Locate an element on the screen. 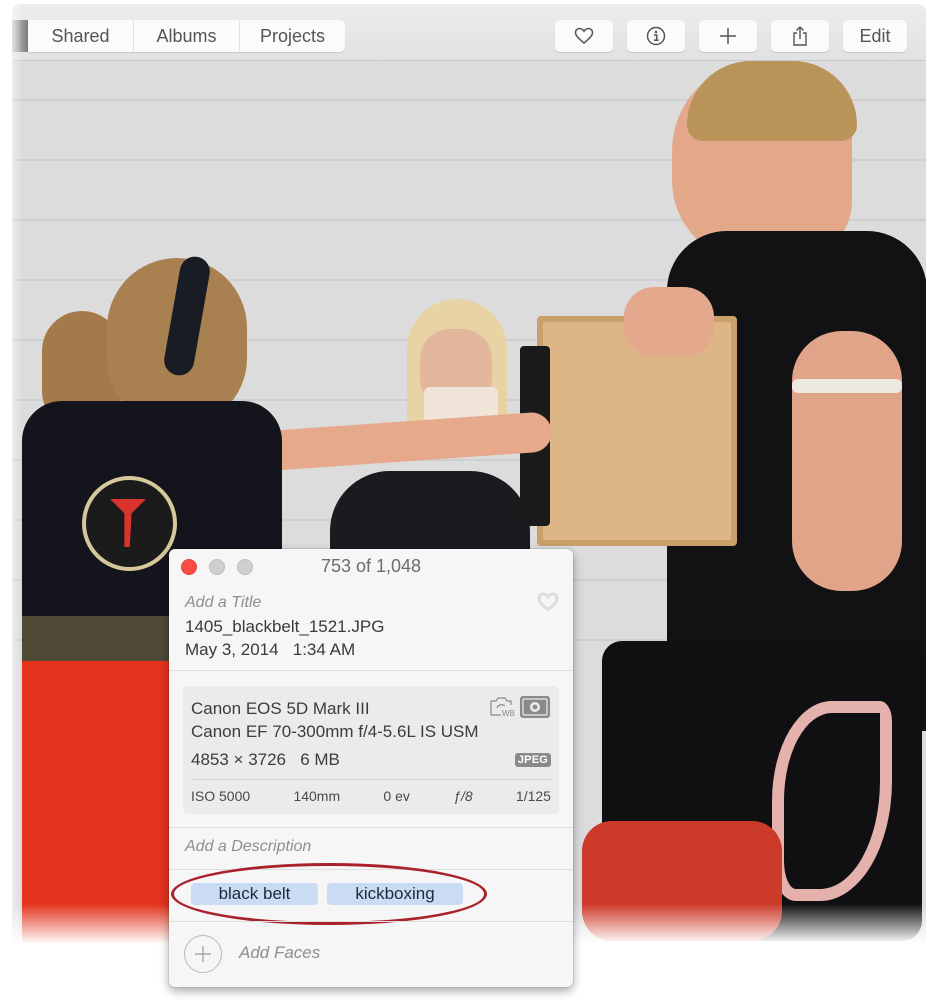 The height and width of the screenshot is (1000, 930). capture-datetime: May 3, 2014 1:34 AM is located at coordinates (270, 650).